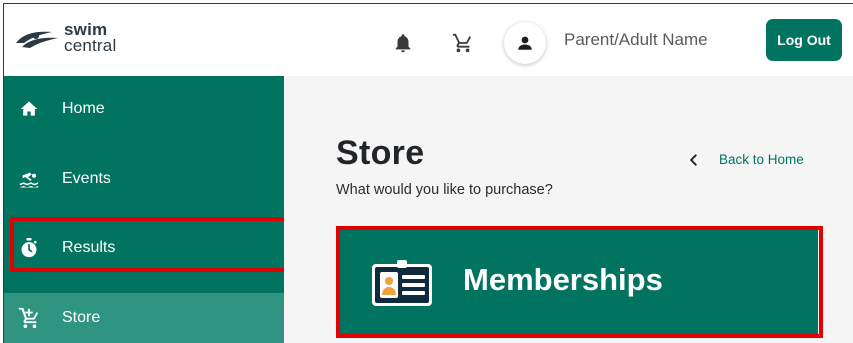 The width and height of the screenshot is (853, 343). Describe the element at coordinates (90, 45) in the screenshot. I see `logo-text-line2: central` at that location.